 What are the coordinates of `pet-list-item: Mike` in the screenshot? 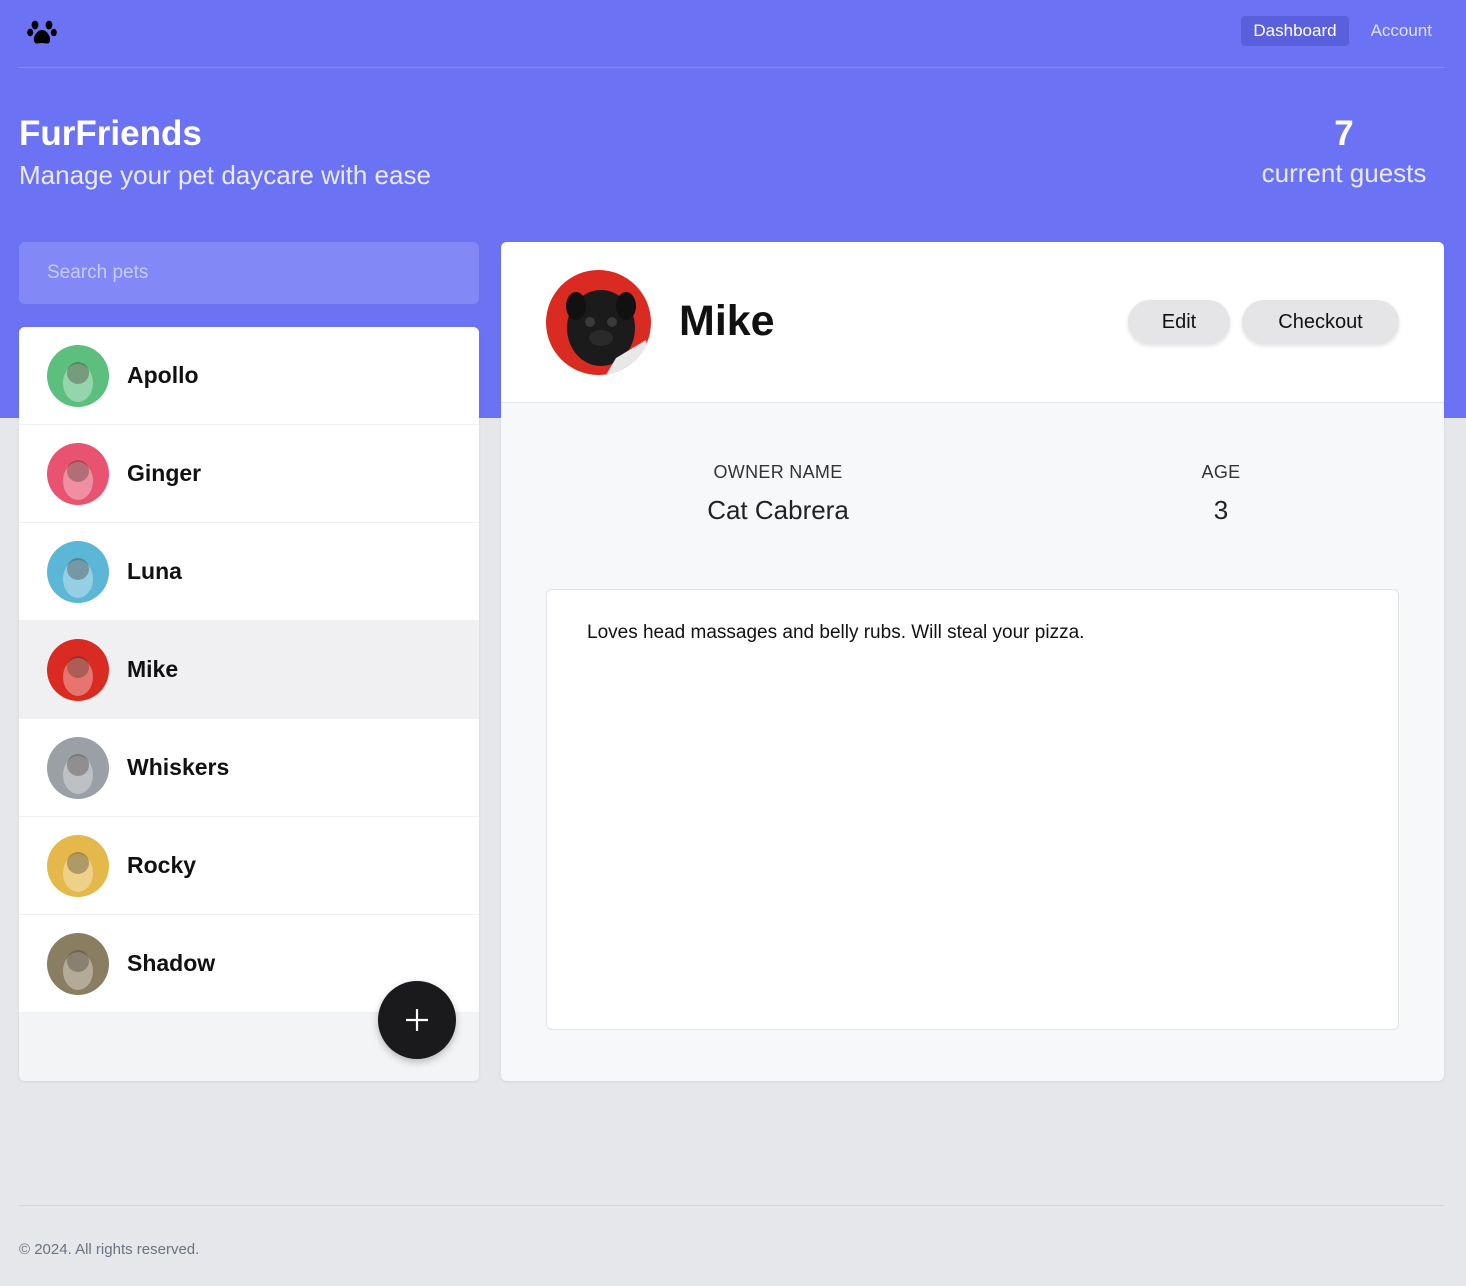 It's located at (249, 670).